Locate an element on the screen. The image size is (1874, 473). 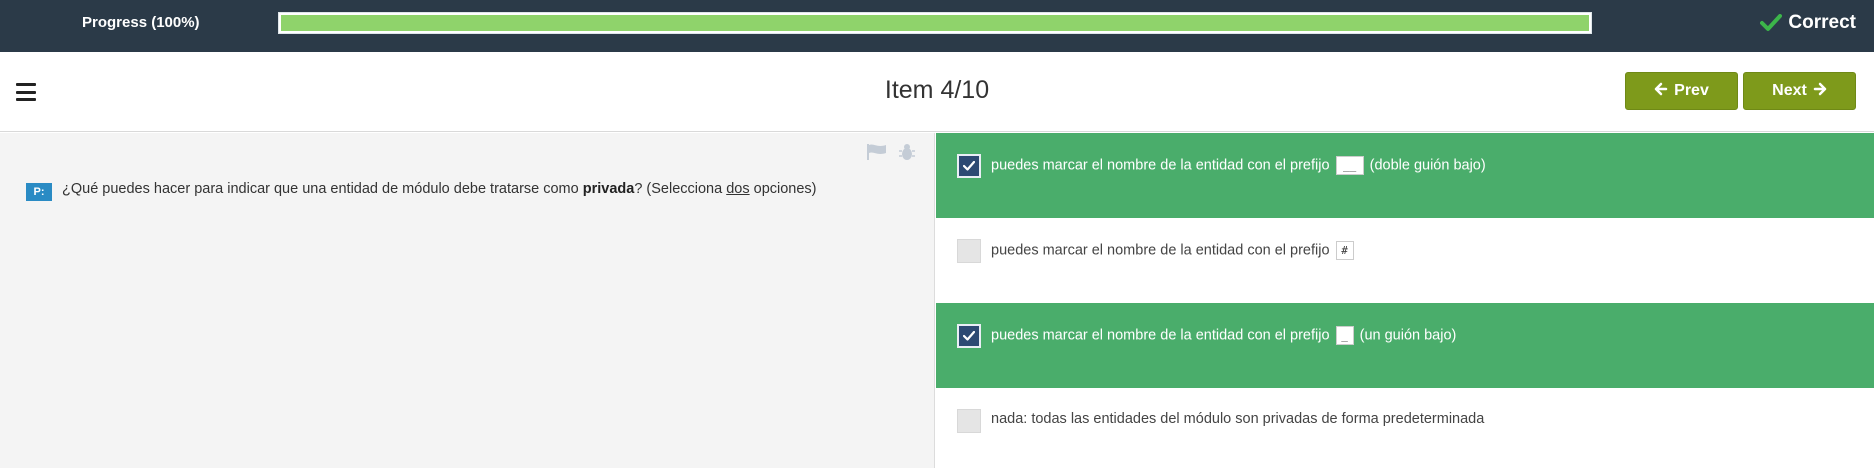
next-button: Next is located at coordinates (1799, 91).